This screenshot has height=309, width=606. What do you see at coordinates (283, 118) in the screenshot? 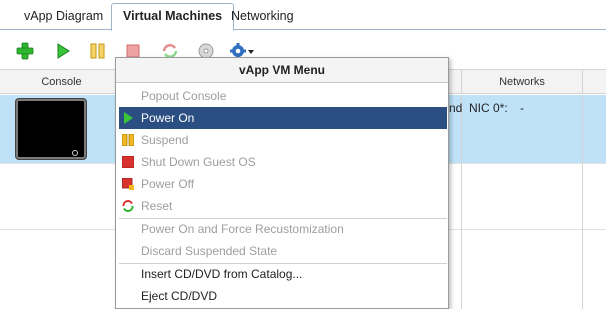
I see `menu-item-power-on: Power On` at bounding box center [283, 118].